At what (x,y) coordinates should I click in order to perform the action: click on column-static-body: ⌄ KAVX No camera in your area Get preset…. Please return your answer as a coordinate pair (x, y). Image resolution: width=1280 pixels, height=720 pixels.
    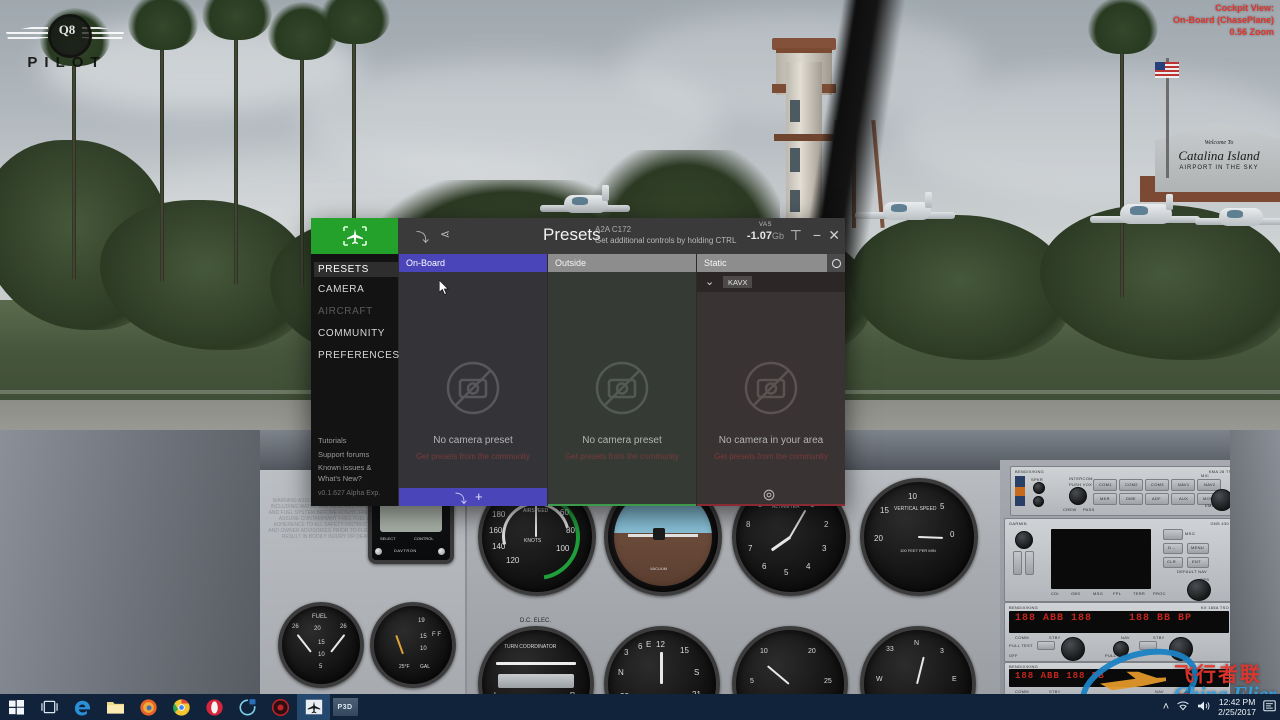
    Looking at the image, I should click on (771, 380).